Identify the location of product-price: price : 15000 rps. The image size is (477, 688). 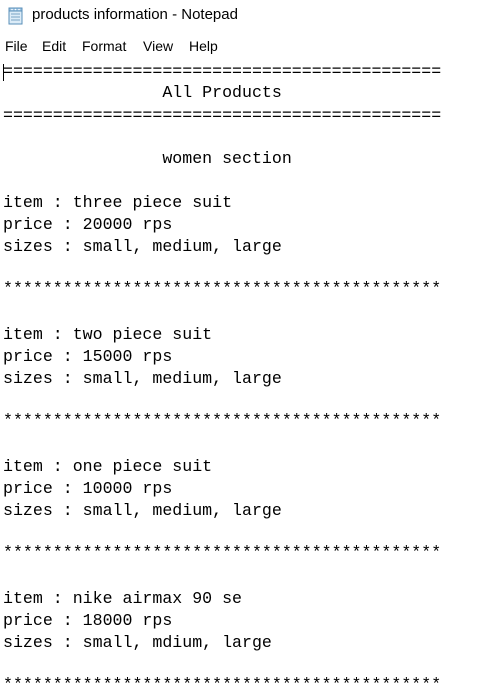
(88, 356).